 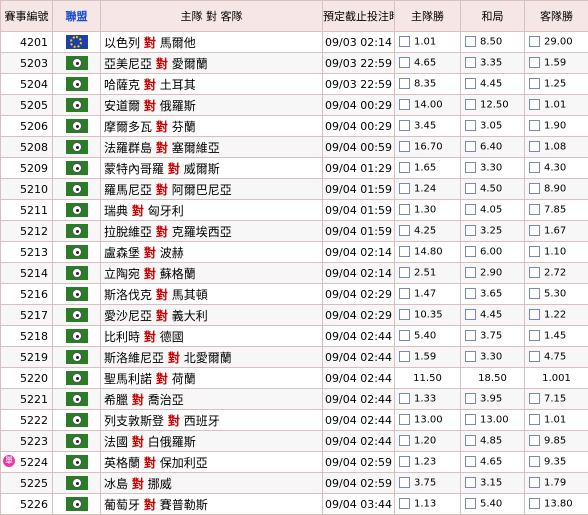 What do you see at coordinates (556, 16) in the screenshot?
I see `header-away-win: 客隊勝` at bounding box center [556, 16].